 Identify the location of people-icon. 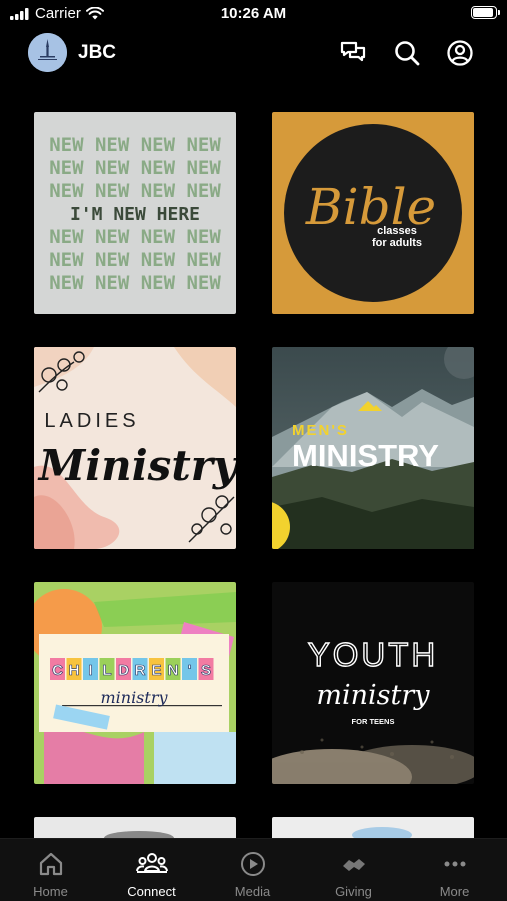
(151, 863).